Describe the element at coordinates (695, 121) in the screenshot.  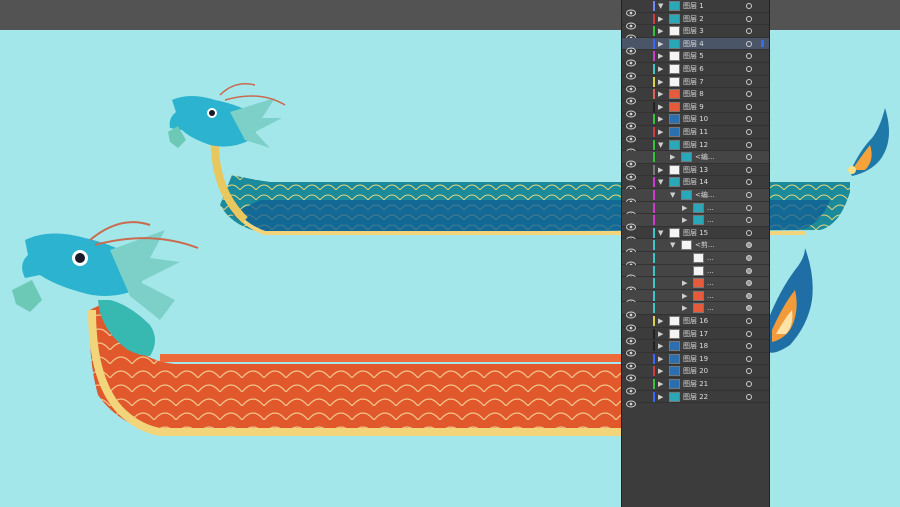
I see `layer-row: ▶ 图层 10` at that location.